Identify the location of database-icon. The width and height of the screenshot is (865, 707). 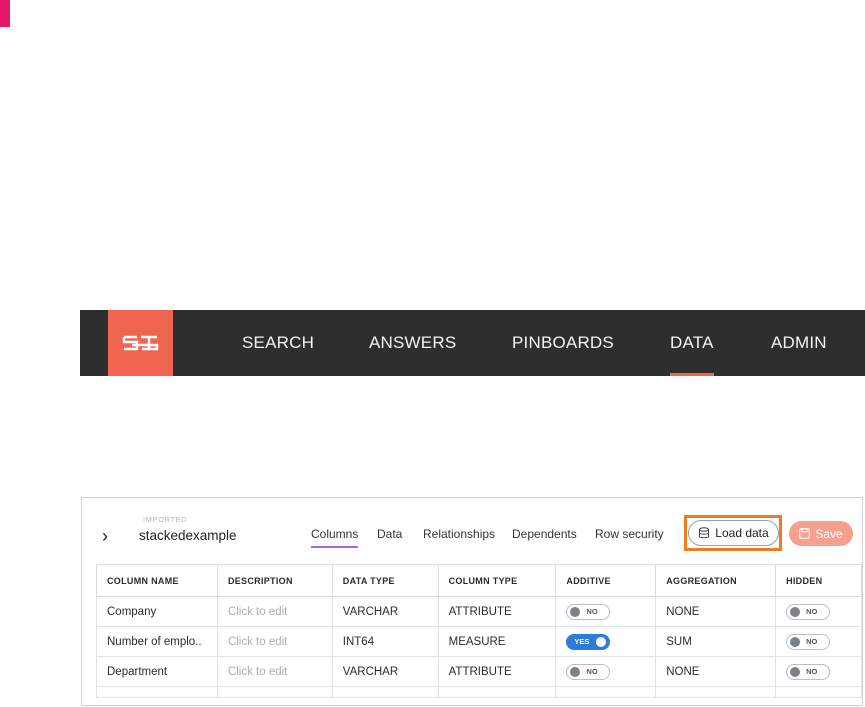
(704, 533).